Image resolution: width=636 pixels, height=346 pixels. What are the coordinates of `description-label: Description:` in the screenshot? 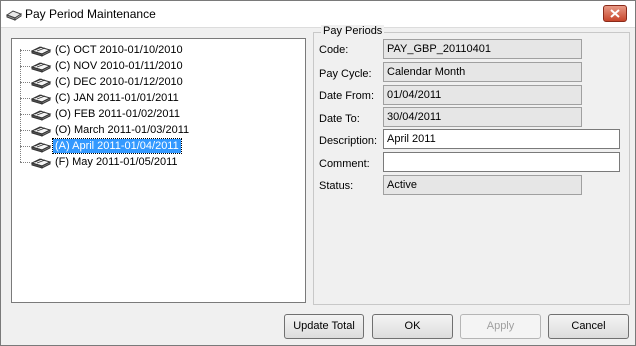 It's located at (348, 141).